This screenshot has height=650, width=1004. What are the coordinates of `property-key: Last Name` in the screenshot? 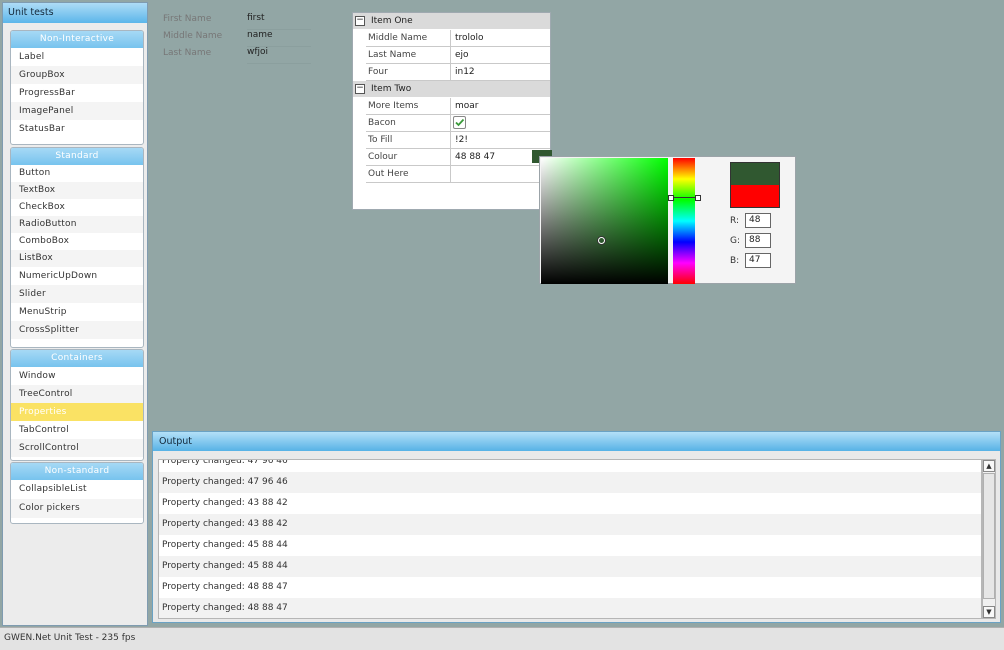 It's located at (392, 55).